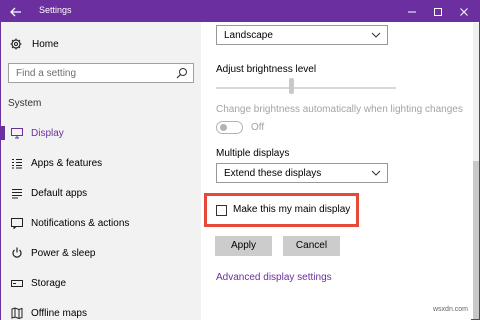 The image size is (480, 320). Describe the element at coordinates (101, 253) in the screenshot. I see `sidebar-item-power-sleep: Power & sleep` at that location.